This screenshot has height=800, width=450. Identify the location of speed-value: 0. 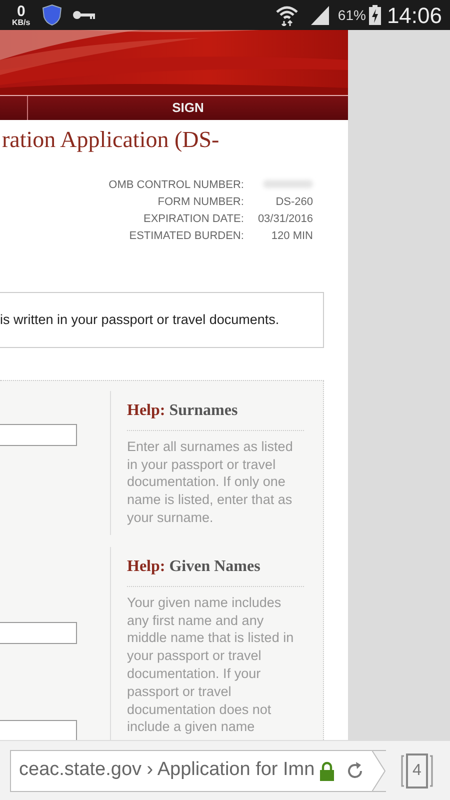
(21, 11).